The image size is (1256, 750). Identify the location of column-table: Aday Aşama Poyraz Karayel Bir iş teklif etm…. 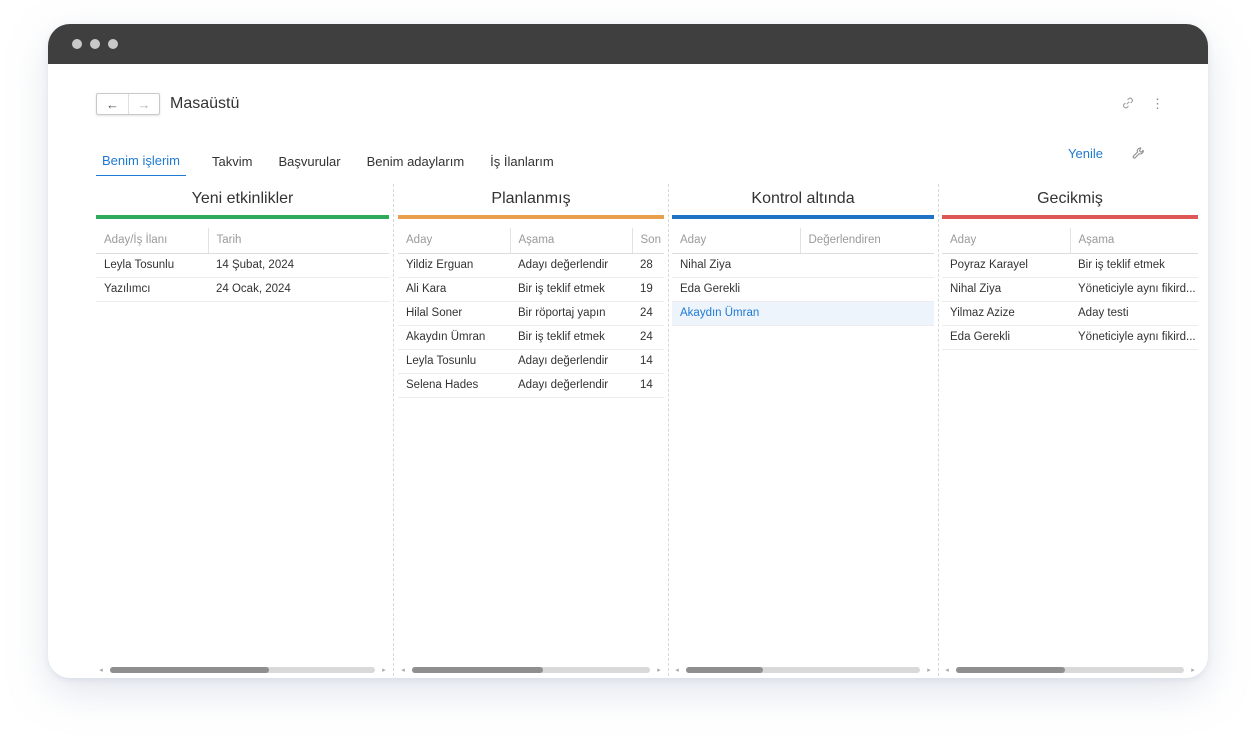
(1070, 289).